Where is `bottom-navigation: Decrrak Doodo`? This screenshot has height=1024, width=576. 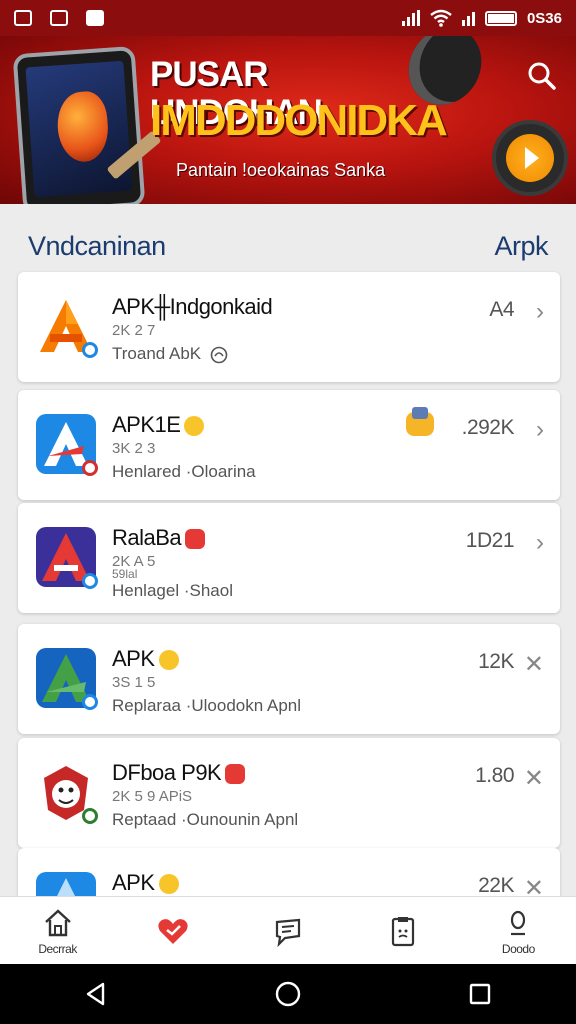 bottom-navigation: Decrrak Doodo is located at coordinates (288, 930).